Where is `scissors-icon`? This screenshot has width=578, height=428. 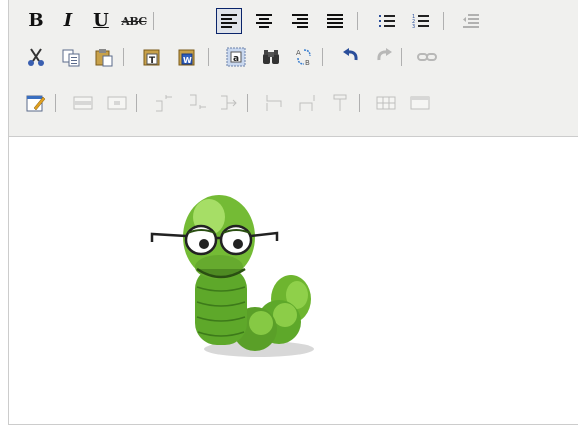 scissors-icon is located at coordinates (36, 57).